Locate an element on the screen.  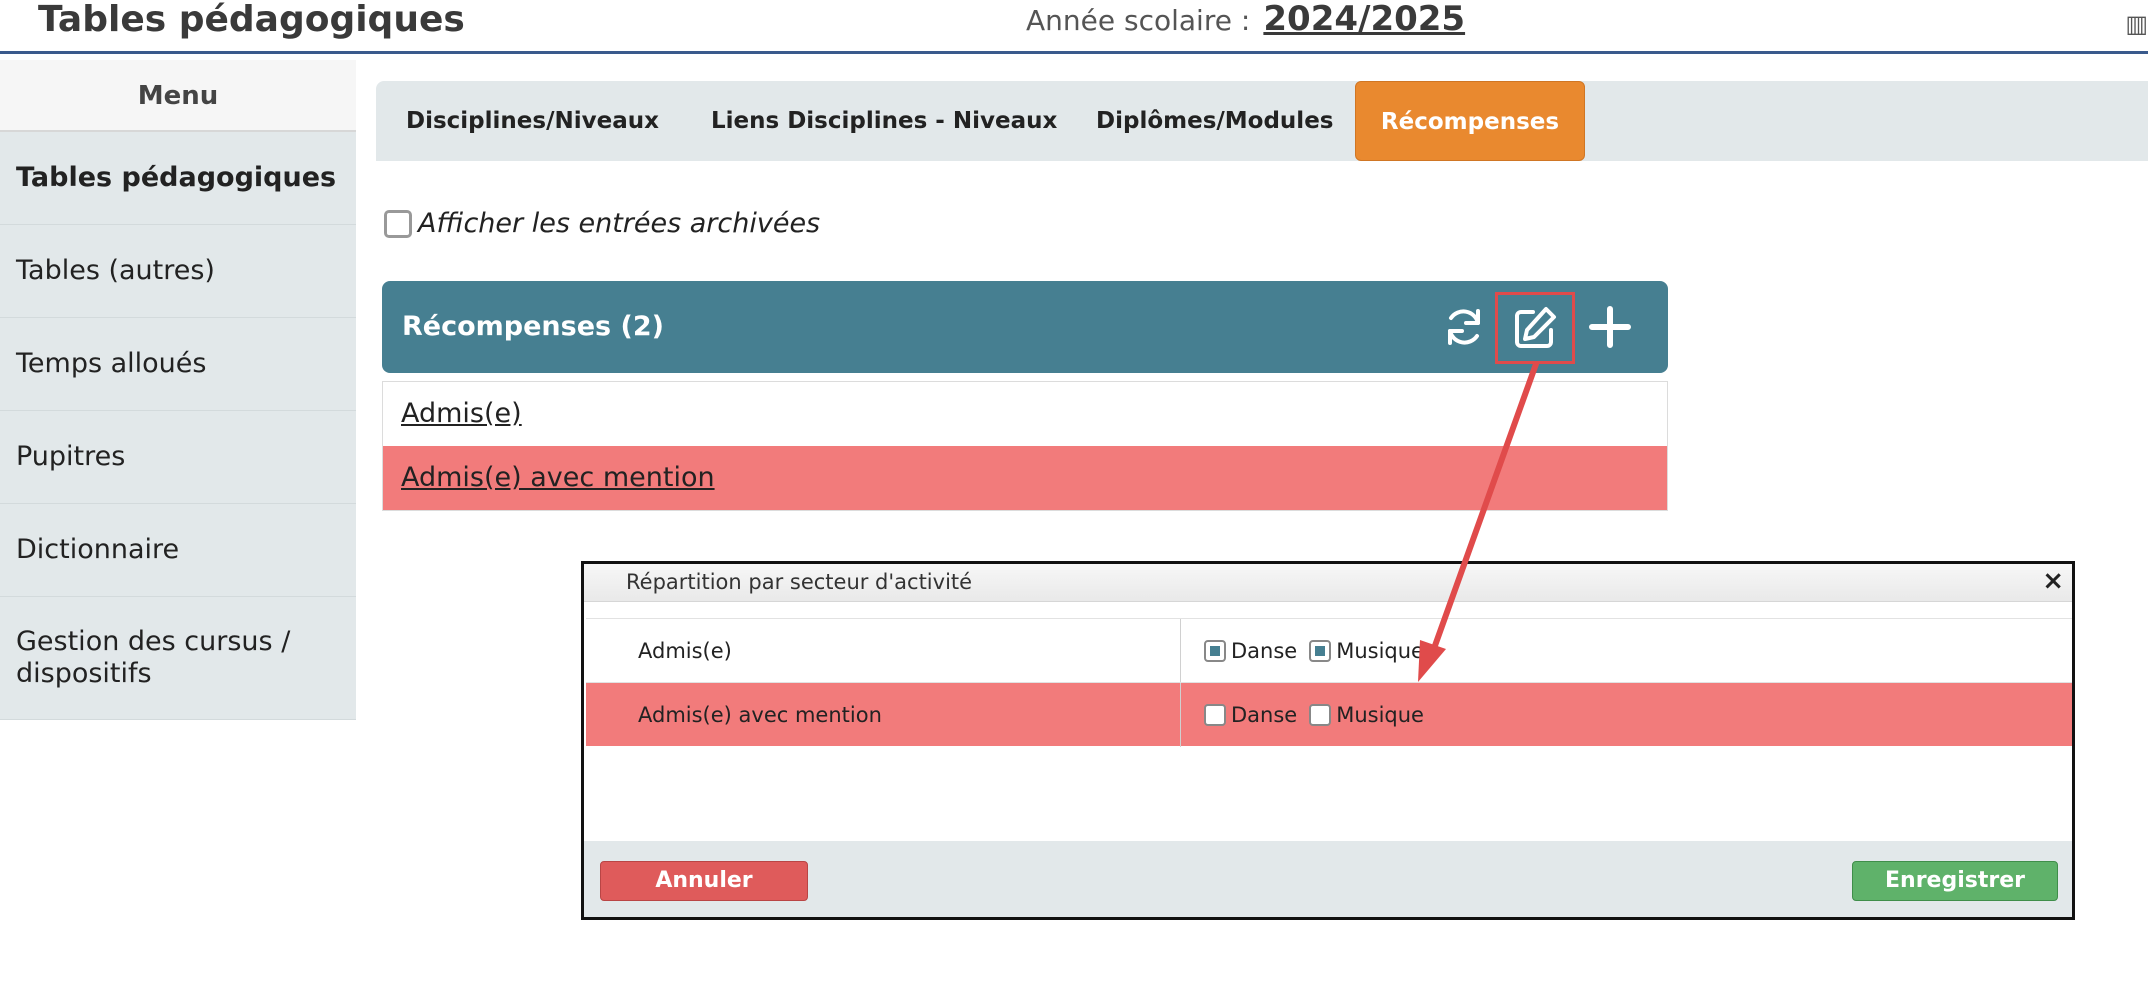
plus-icon is located at coordinates (1610, 327).